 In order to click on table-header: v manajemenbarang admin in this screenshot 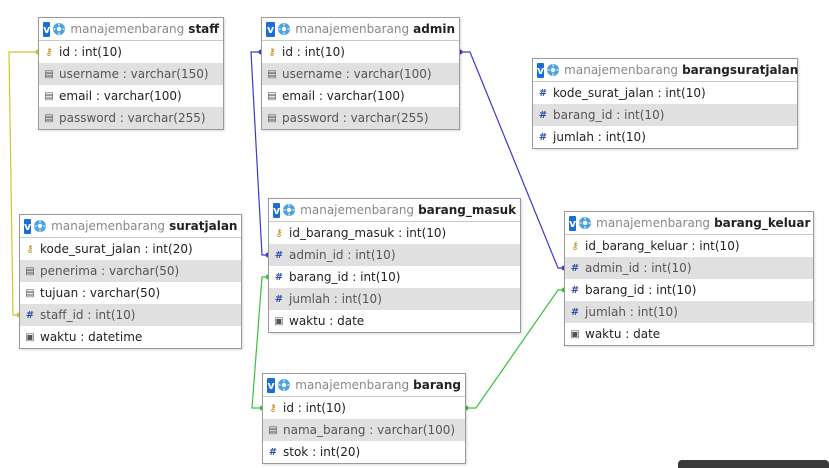, I will do `click(360, 29)`.